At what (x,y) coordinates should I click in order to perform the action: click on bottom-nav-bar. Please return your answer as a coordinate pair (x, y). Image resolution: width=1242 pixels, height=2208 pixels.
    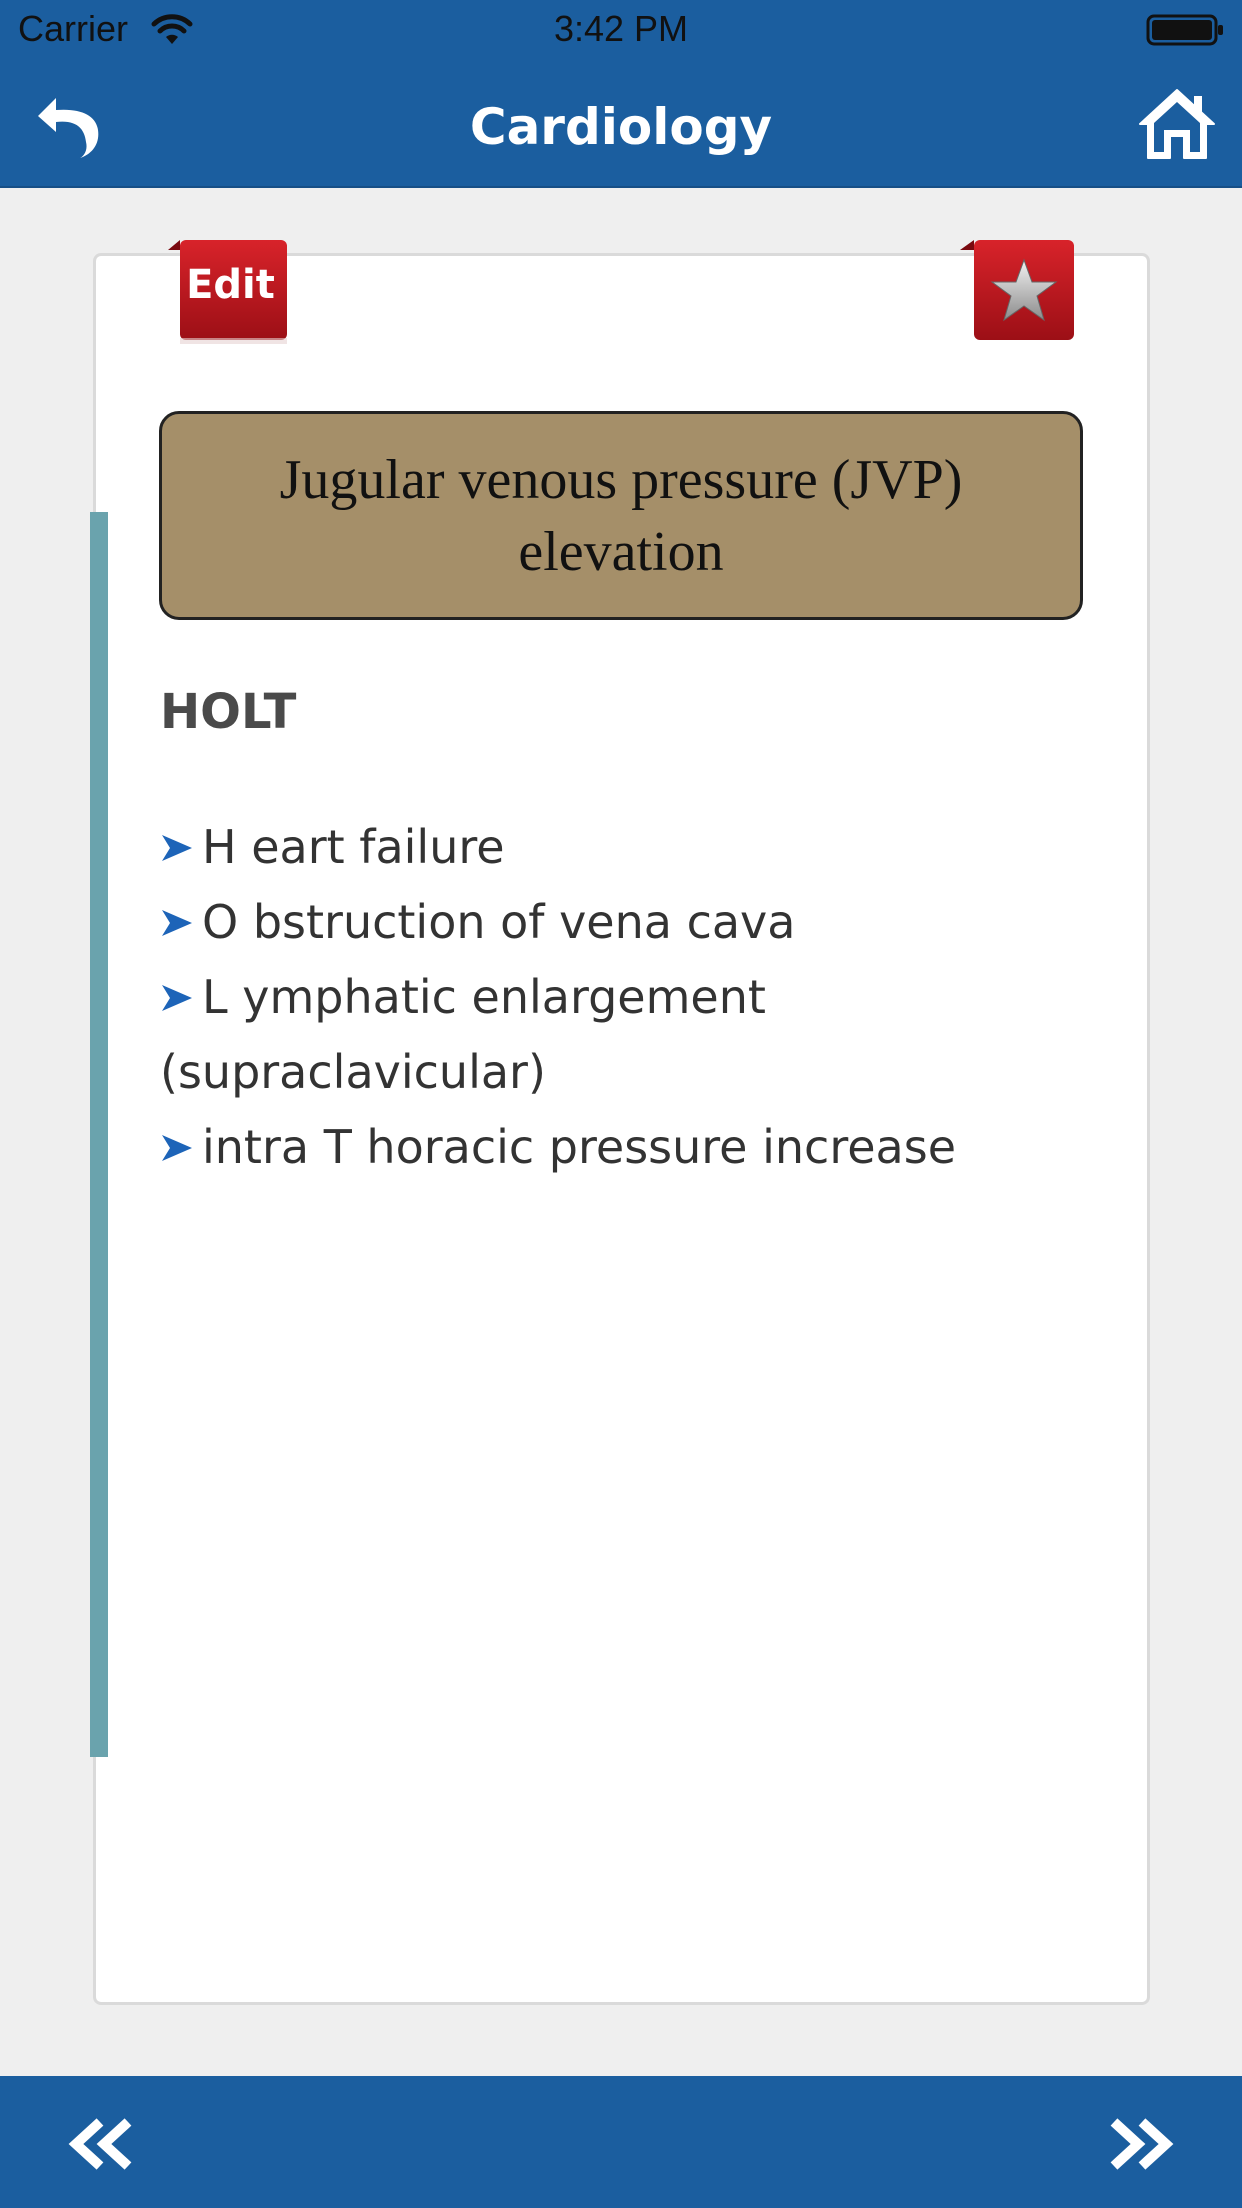
    Looking at the image, I should click on (621, 2142).